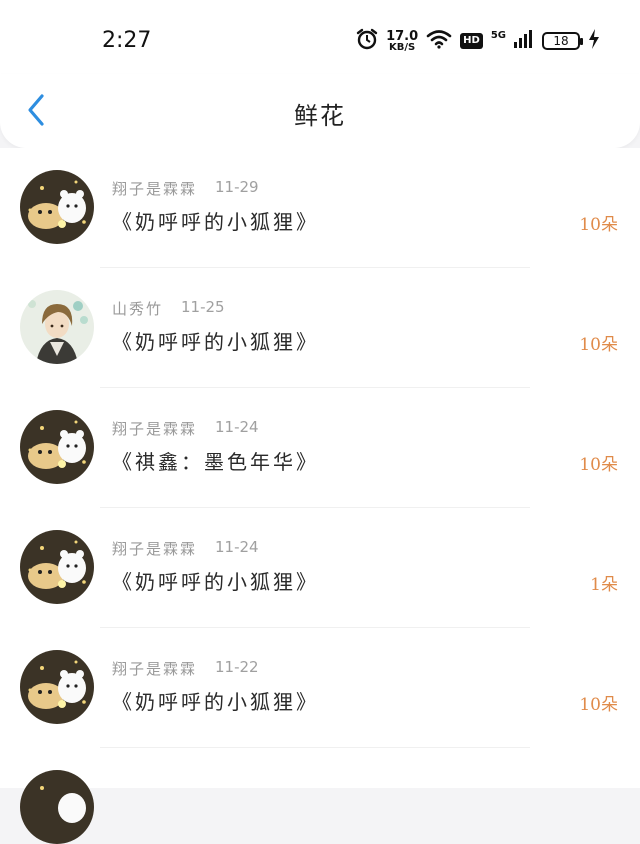  I want to click on top-navigation-bar: 鲜花, so click(320, 111).